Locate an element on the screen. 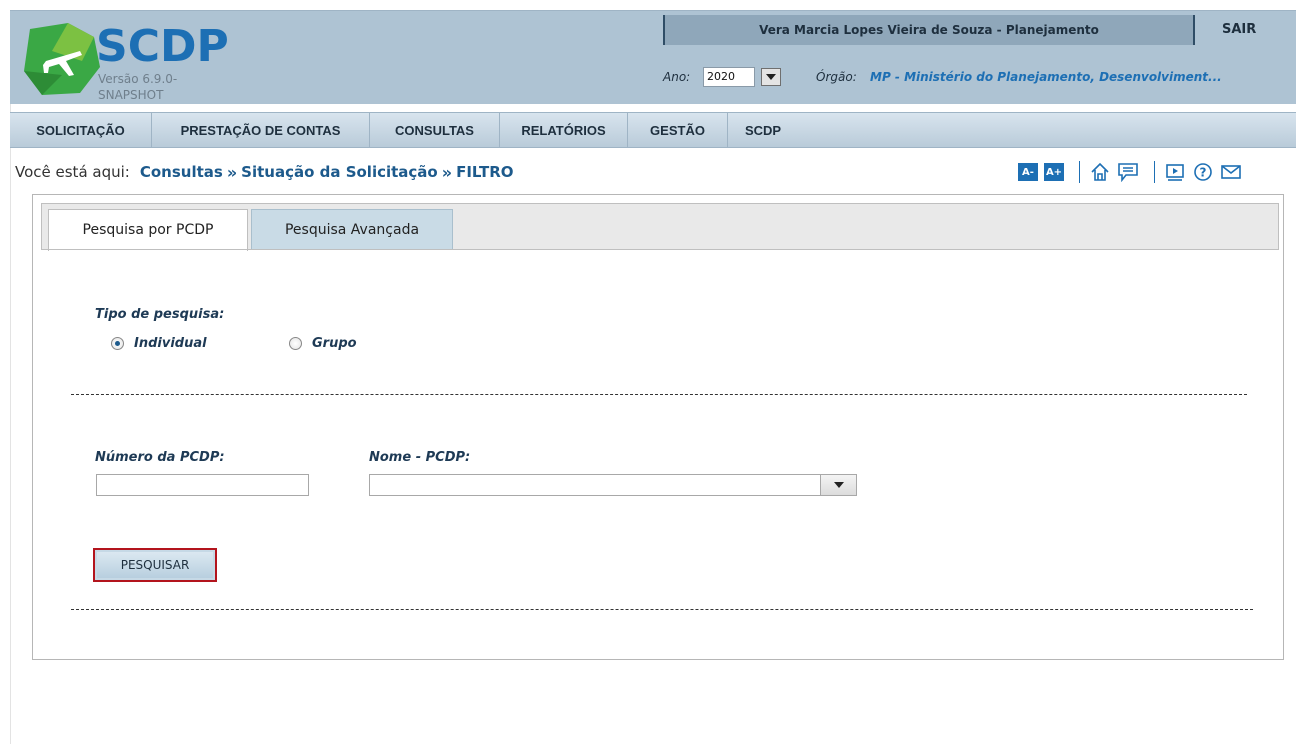  menu-item-prestacao-de-contas: PRESTAÇÃO DE CONTAS is located at coordinates (261, 130).